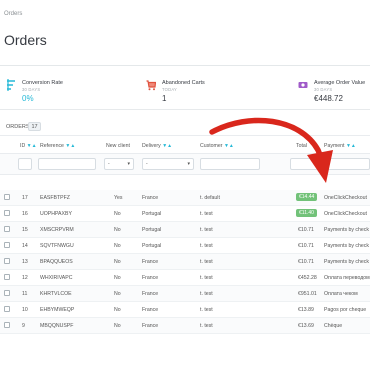 The height and width of the screenshot is (370, 370). What do you see at coordinates (25, 294) in the screenshot?
I see `cell-id: 11` at bounding box center [25, 294].